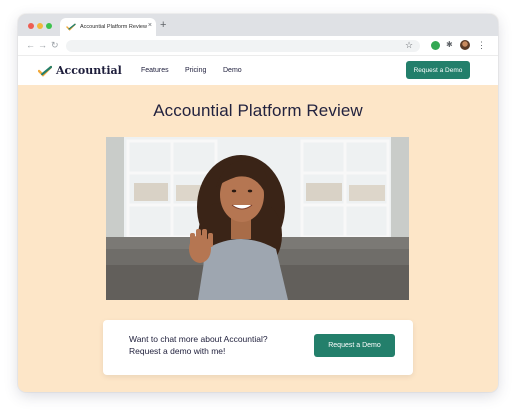 This screenshot has height=410, width=513. I want to click on request-demo-button: Request a Demo, so click(354, 345).